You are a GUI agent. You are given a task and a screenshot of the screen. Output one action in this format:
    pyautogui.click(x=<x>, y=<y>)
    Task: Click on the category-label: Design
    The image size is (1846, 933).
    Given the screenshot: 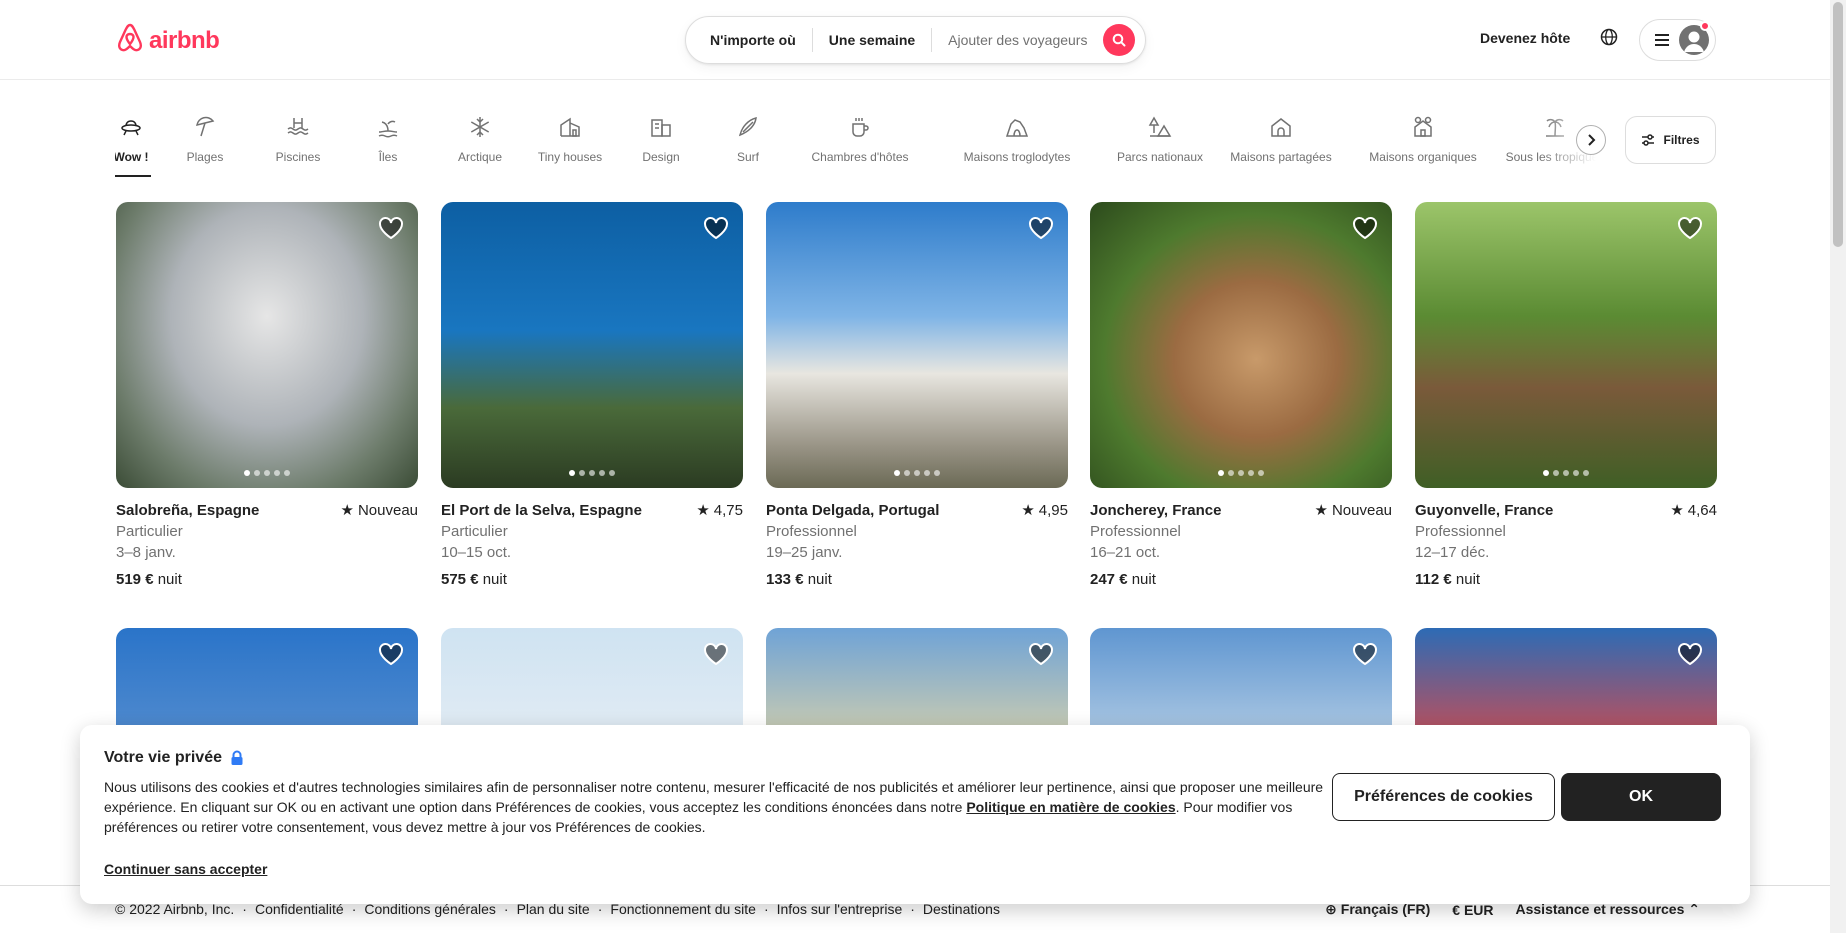 What is the action you would take?
    pyautogui.click(x=661, y=157)
    